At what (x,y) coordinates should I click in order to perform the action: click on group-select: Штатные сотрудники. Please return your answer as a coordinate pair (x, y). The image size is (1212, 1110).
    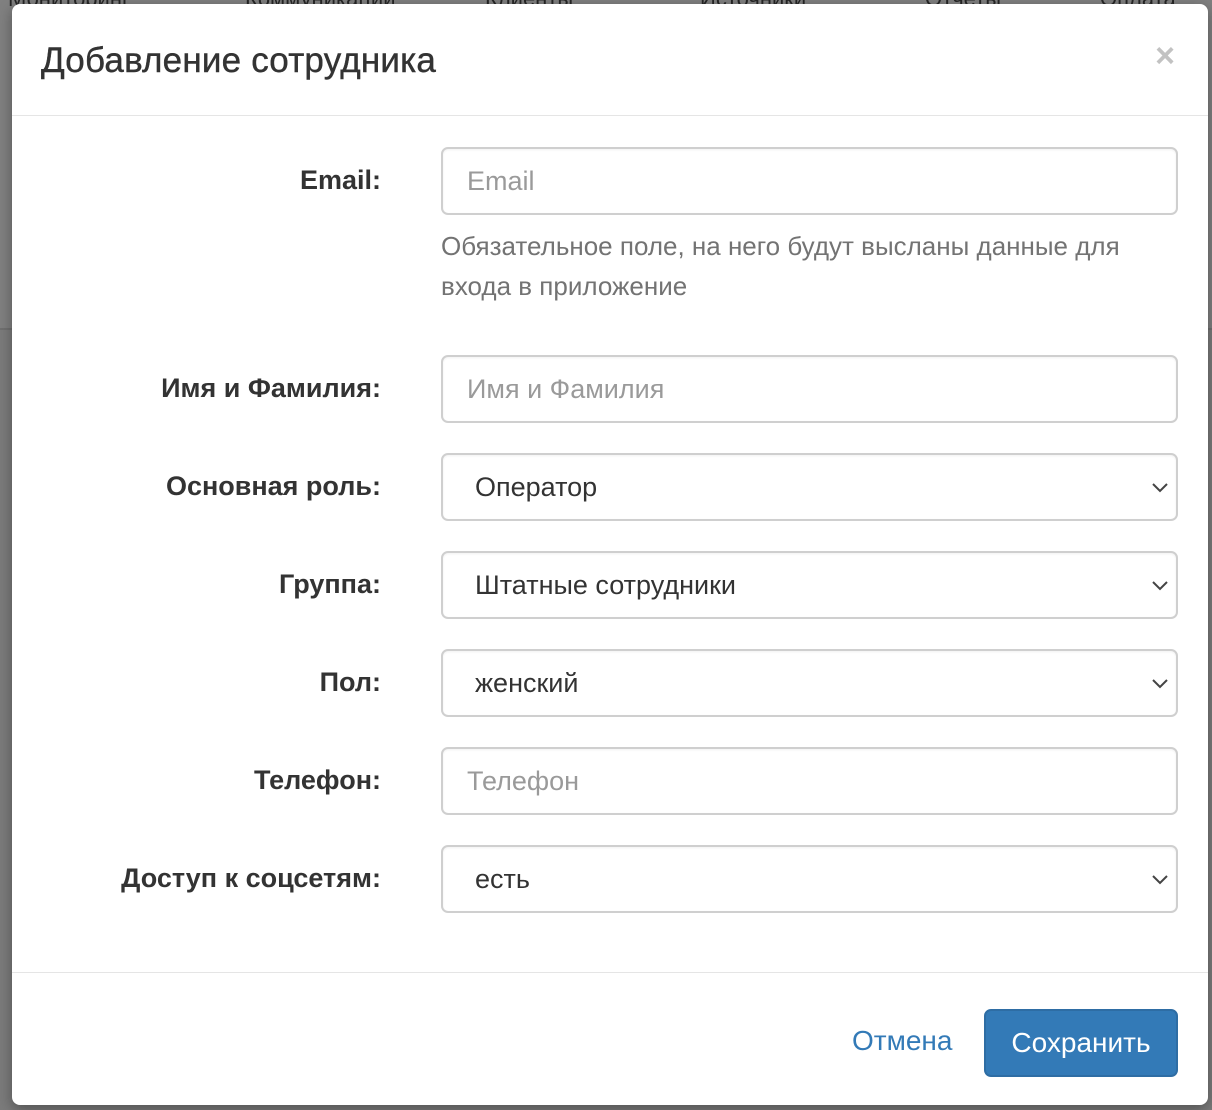
    Looking at the image, I should click on (809, 585).